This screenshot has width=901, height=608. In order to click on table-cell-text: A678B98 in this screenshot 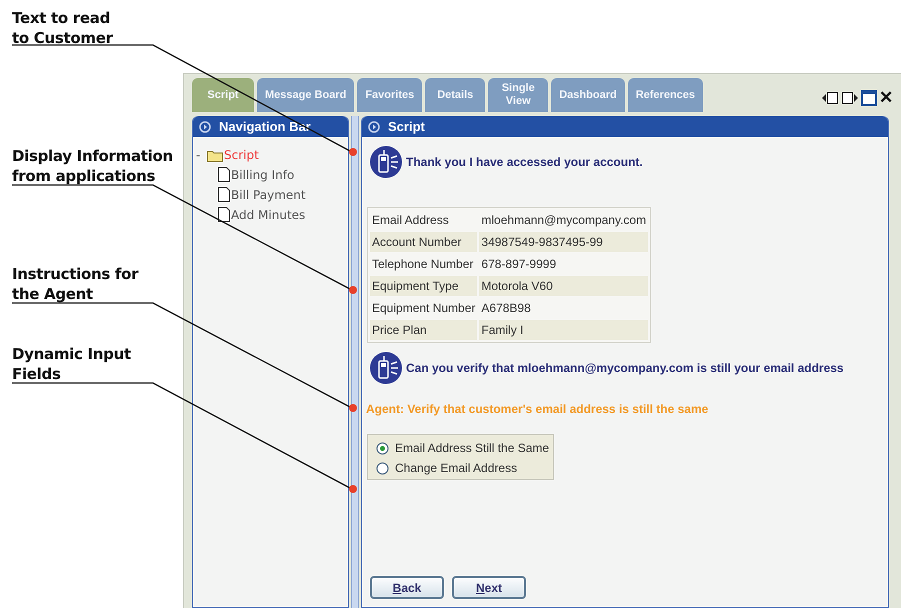, I will do `click(506, 308)`.